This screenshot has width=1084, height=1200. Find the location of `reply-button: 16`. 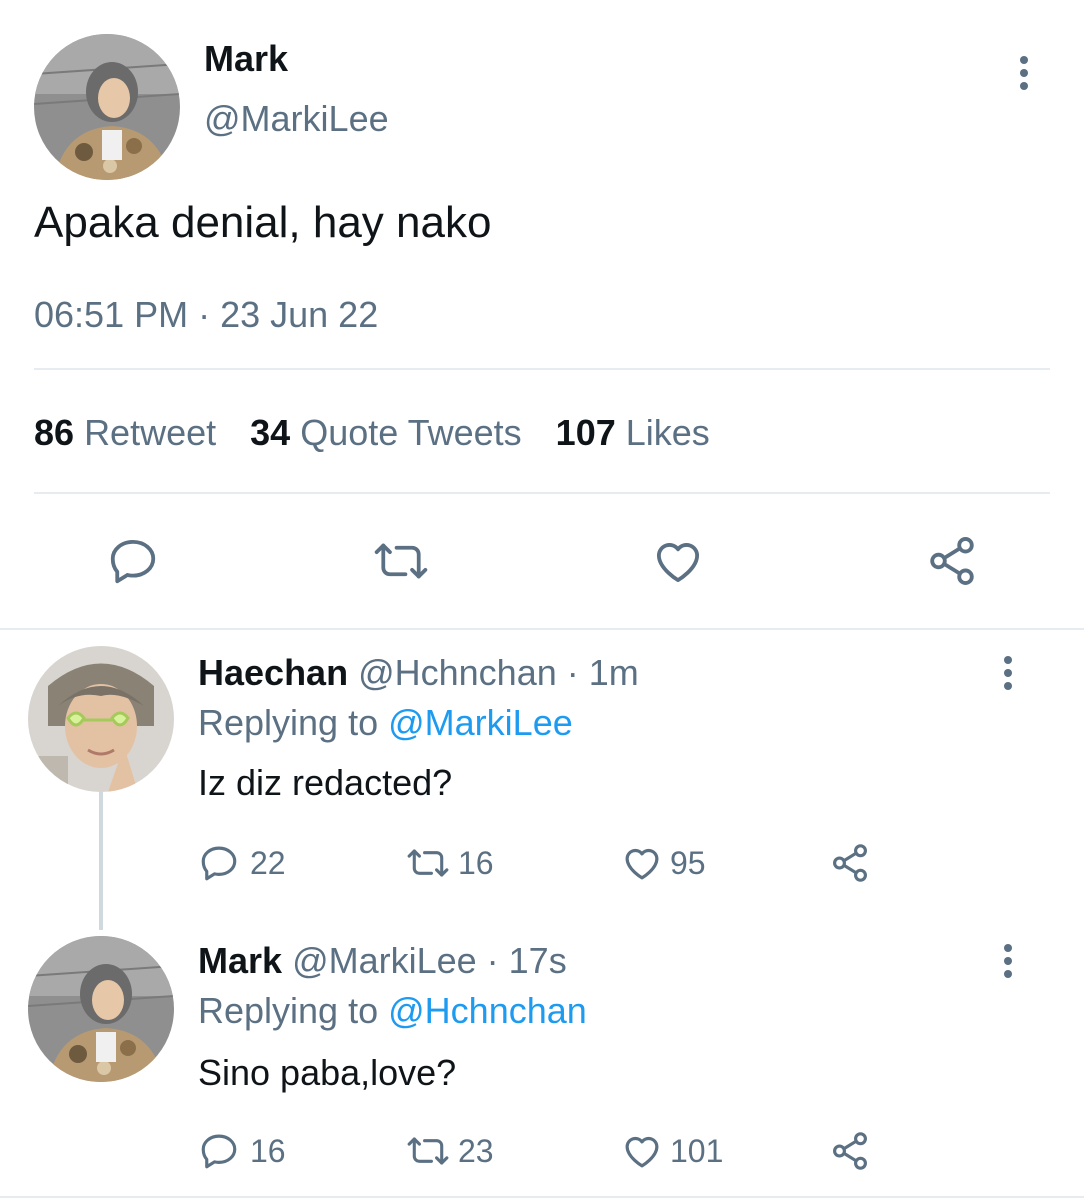

reply-button: 16 is located at coordinates (242, 1151).